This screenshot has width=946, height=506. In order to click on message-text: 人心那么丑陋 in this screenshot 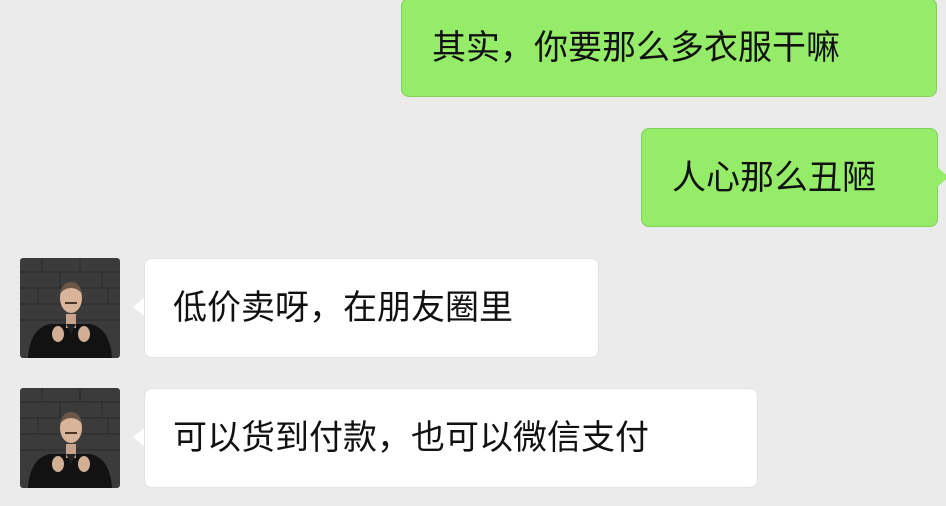, I will do `click(774, 177)`.